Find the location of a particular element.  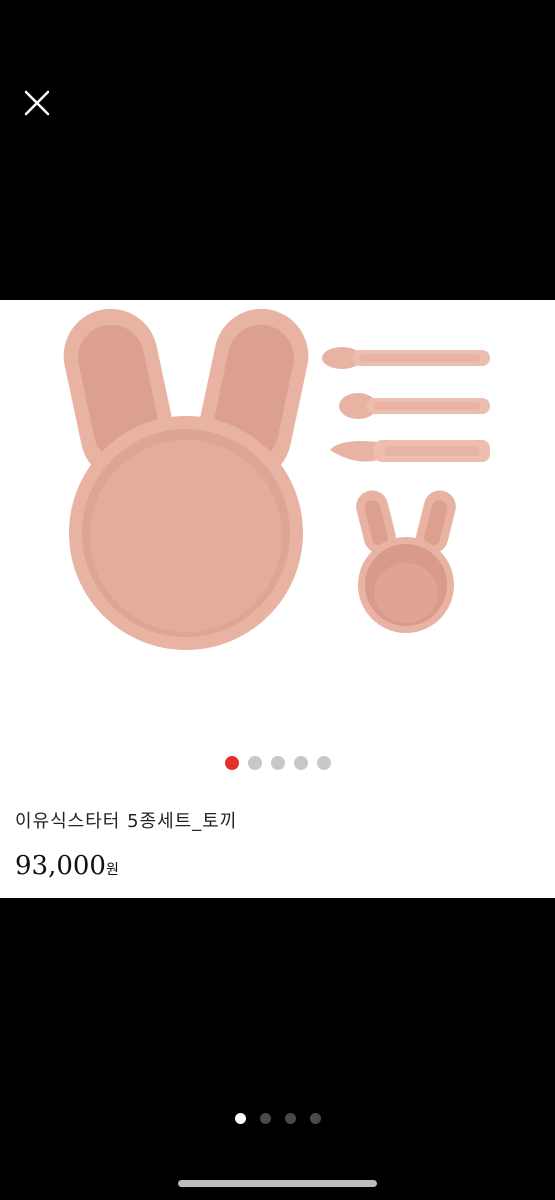

knife is located at coordinates (410, 451).